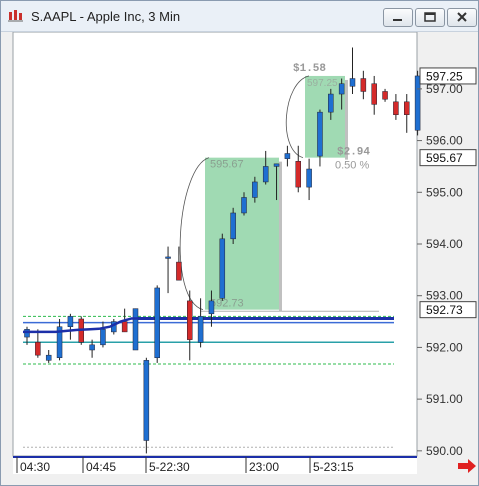 This screenshot has width=479, height=486. I want to click on minimize-icon, so click(397, 20).